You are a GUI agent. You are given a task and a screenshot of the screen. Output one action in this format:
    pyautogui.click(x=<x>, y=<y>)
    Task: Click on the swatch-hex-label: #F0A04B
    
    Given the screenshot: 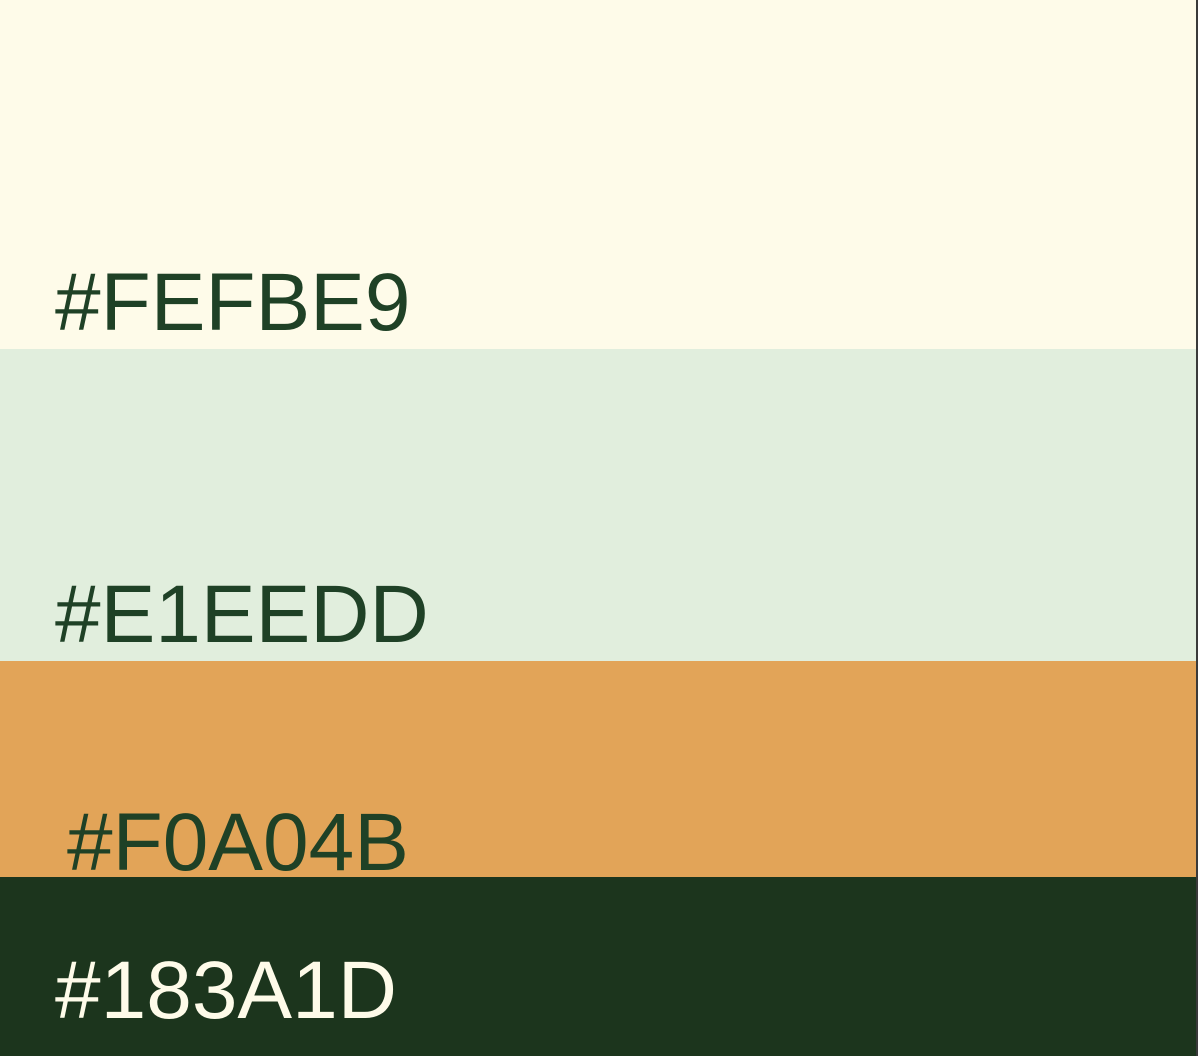 What is the action you would take?
    pyautogui.click(x=238, y=842)
    